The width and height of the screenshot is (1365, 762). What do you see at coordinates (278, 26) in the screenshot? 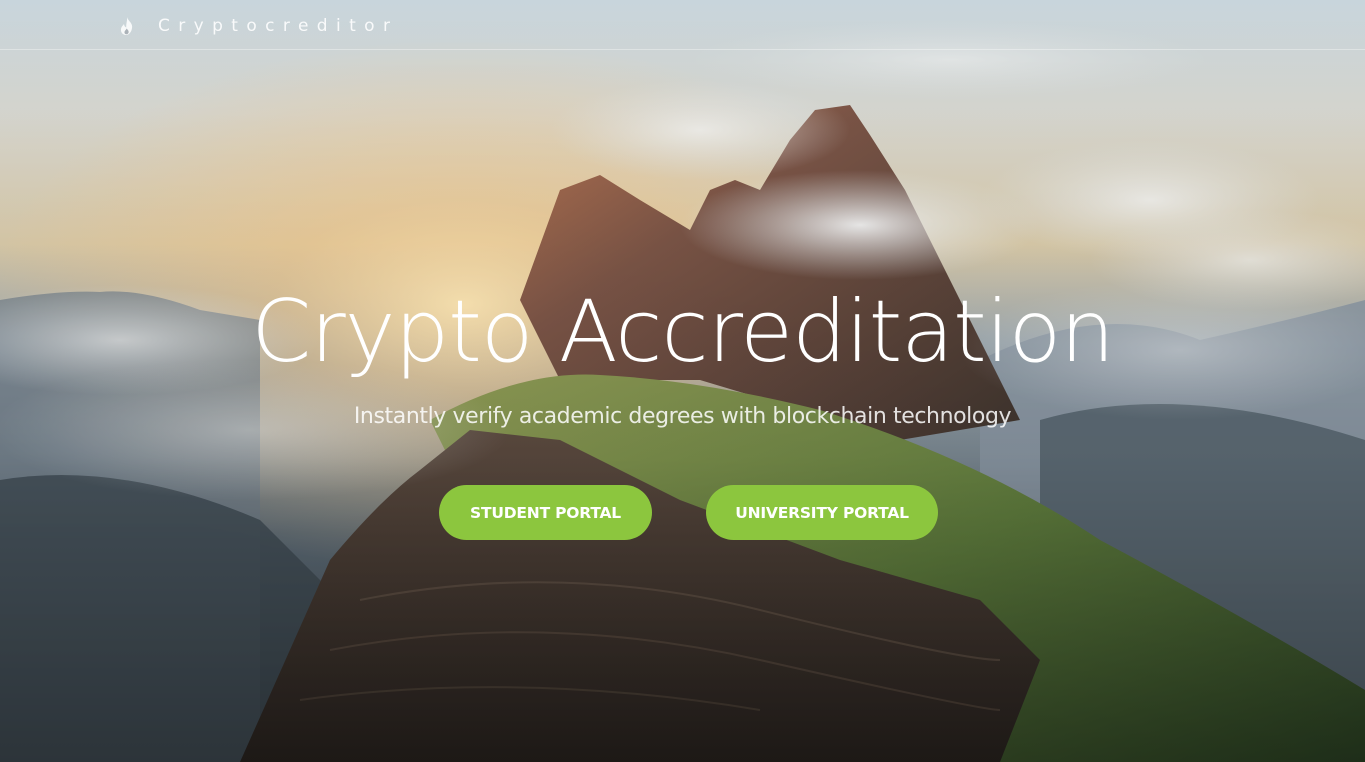
I see `brand-name: Cryptocreditor` at bounding box center [278, 26].